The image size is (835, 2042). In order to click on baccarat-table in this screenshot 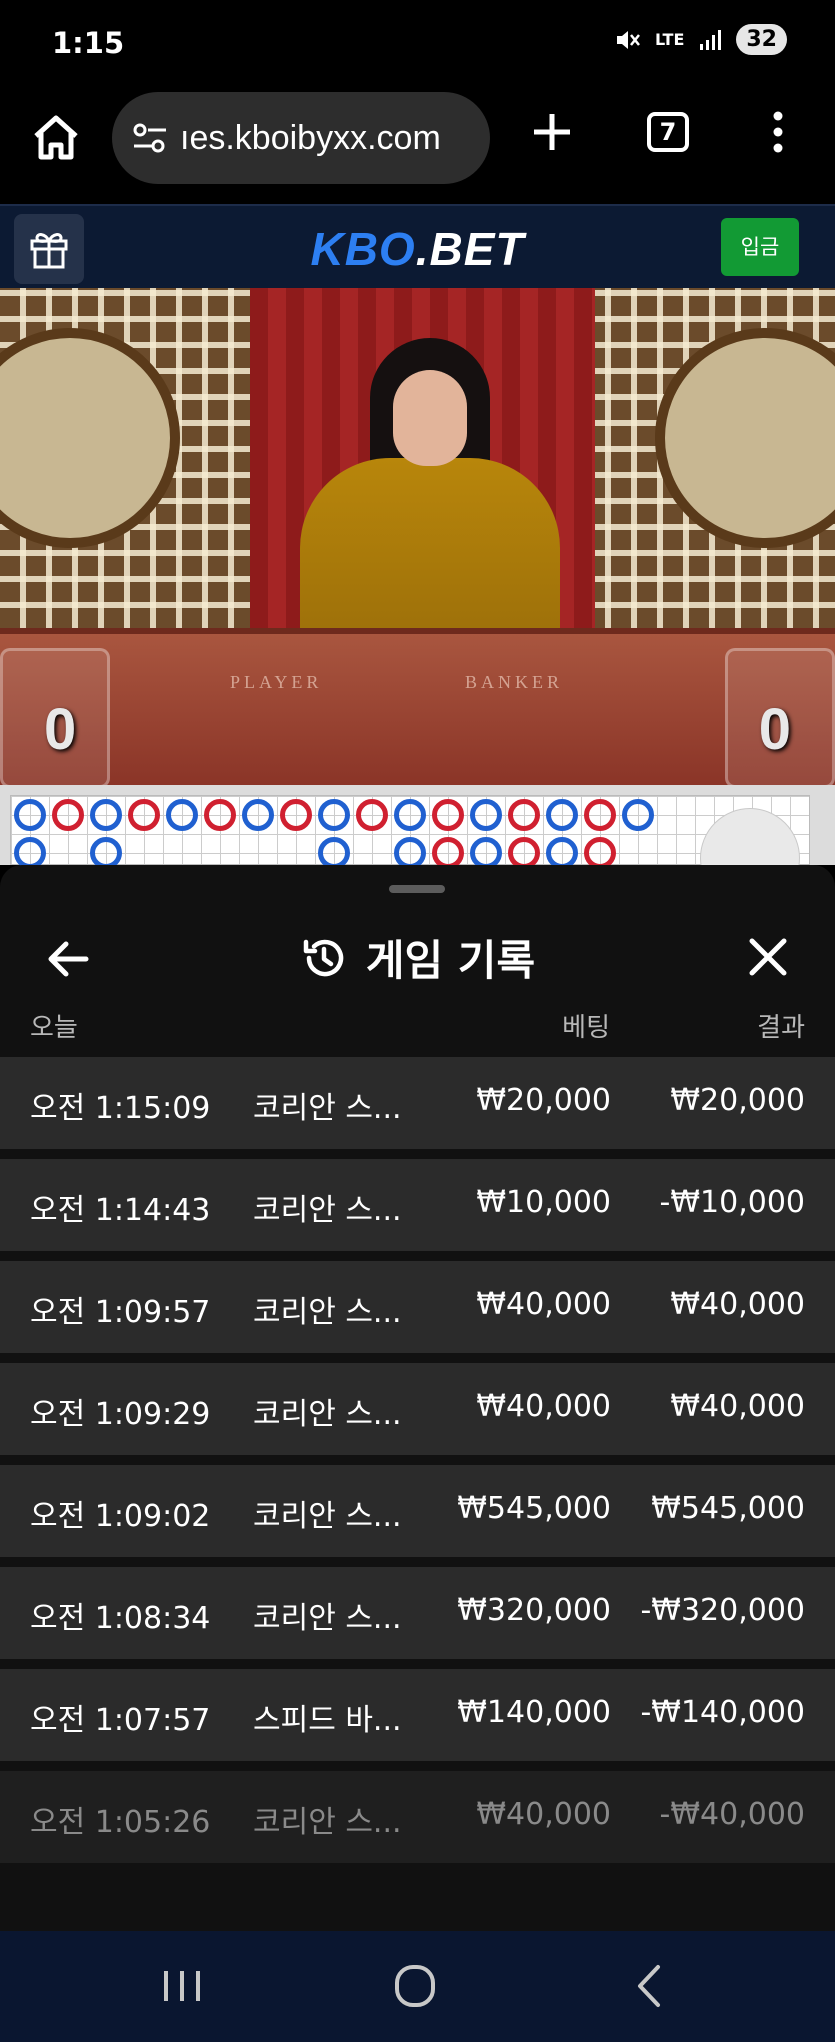, I will do `click(417, 706)`.